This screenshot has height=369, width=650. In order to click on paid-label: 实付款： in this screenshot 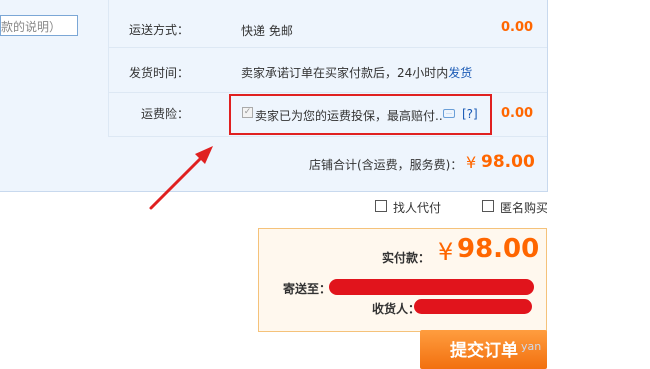, I will do `click(406, 258)`.